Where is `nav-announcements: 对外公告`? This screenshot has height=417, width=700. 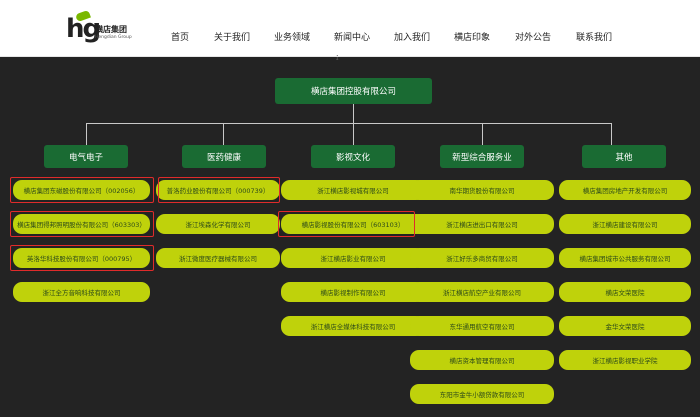 nav-announcements: 对外公告 is located at coordinates (533, 36).